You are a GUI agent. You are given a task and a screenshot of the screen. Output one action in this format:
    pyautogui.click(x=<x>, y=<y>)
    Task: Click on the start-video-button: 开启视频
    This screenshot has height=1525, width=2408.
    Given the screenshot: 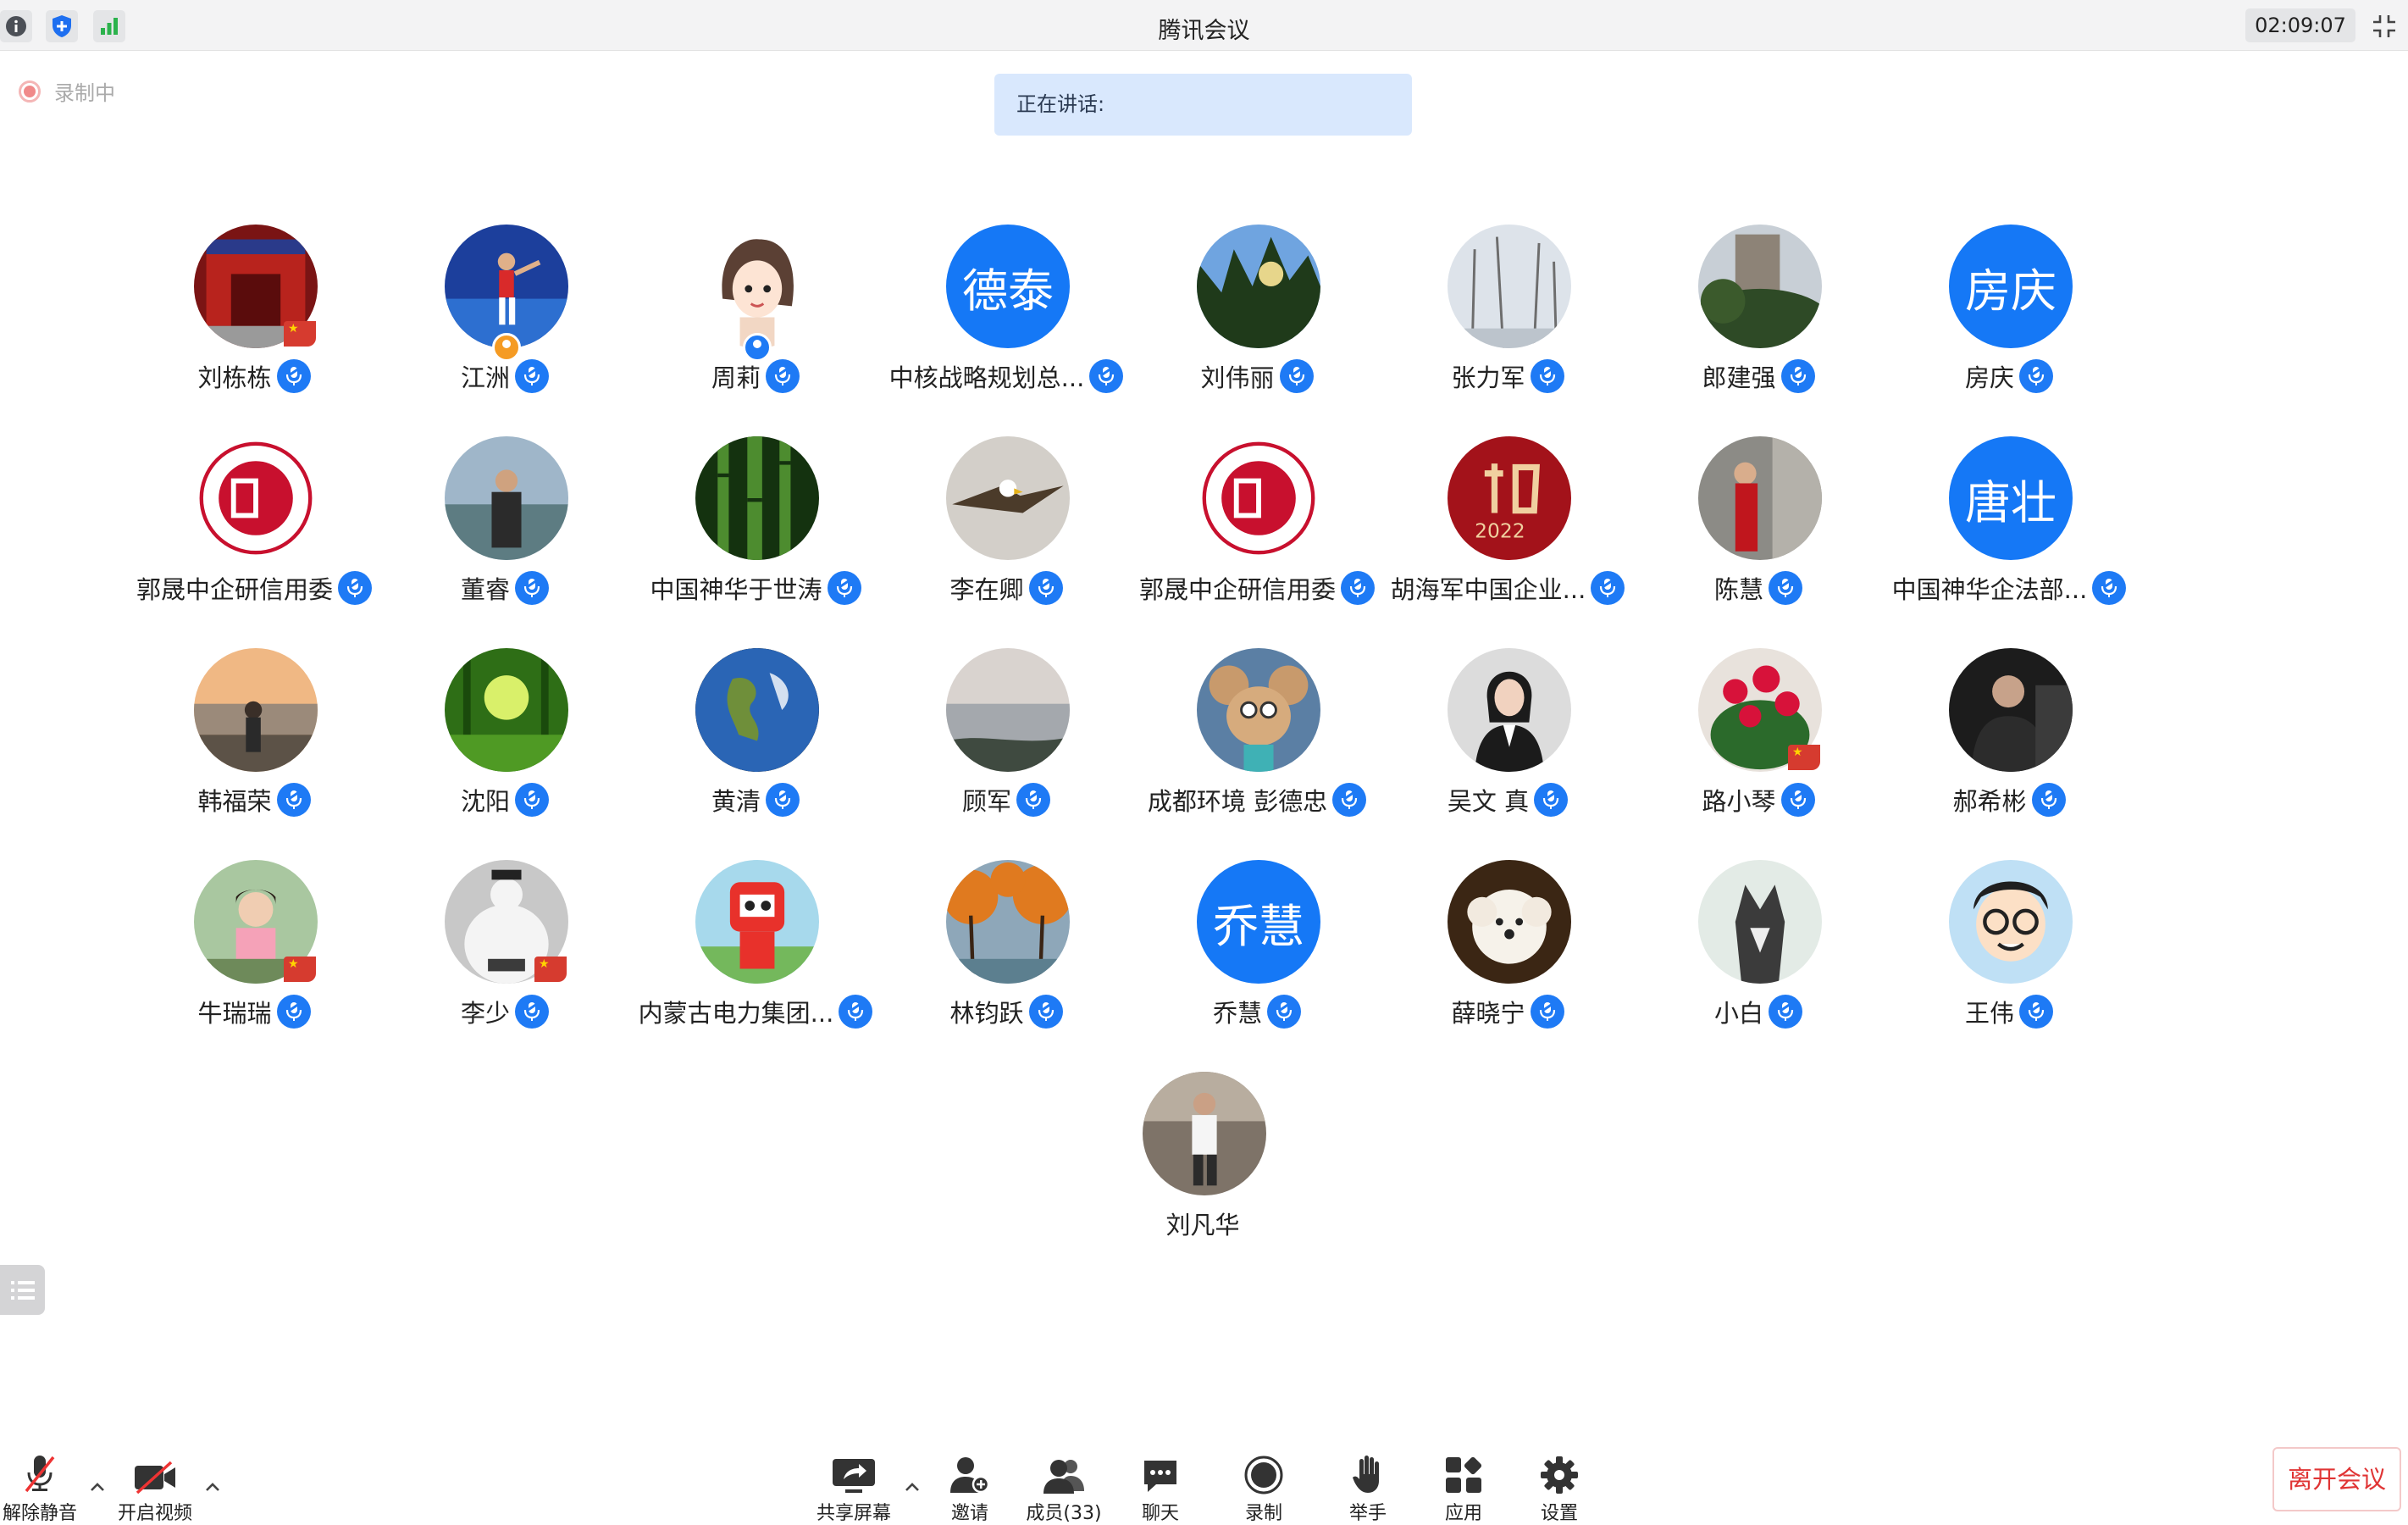 What is the action you would take?
    pyautogui.click(x=155, y=1487)
    